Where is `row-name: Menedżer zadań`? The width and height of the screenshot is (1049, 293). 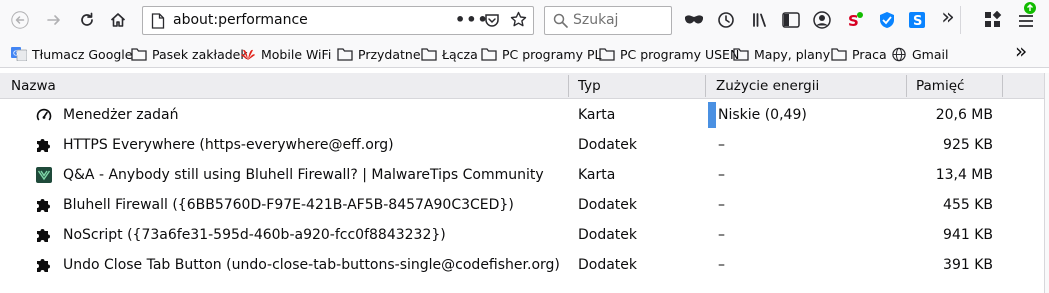
row-name: Menedżer zadań is located at coordinates (121, 115).